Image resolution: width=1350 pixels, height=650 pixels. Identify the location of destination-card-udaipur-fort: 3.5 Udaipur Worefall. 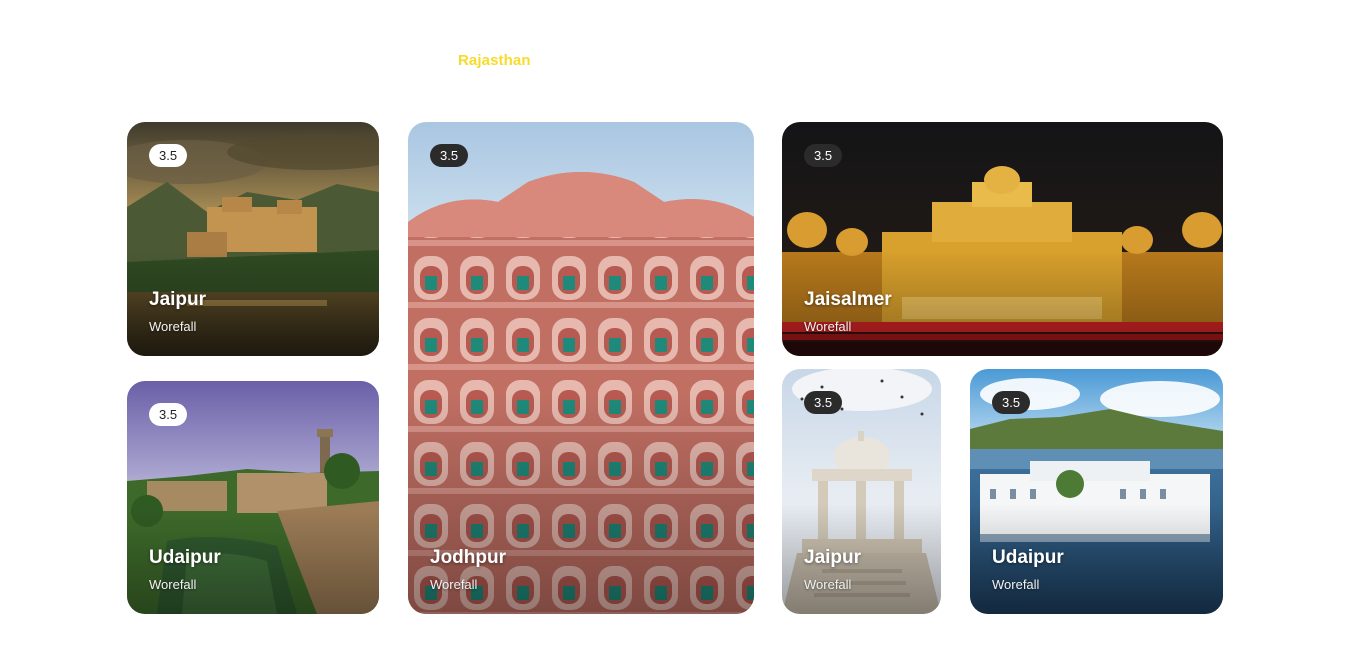
(253, 497).